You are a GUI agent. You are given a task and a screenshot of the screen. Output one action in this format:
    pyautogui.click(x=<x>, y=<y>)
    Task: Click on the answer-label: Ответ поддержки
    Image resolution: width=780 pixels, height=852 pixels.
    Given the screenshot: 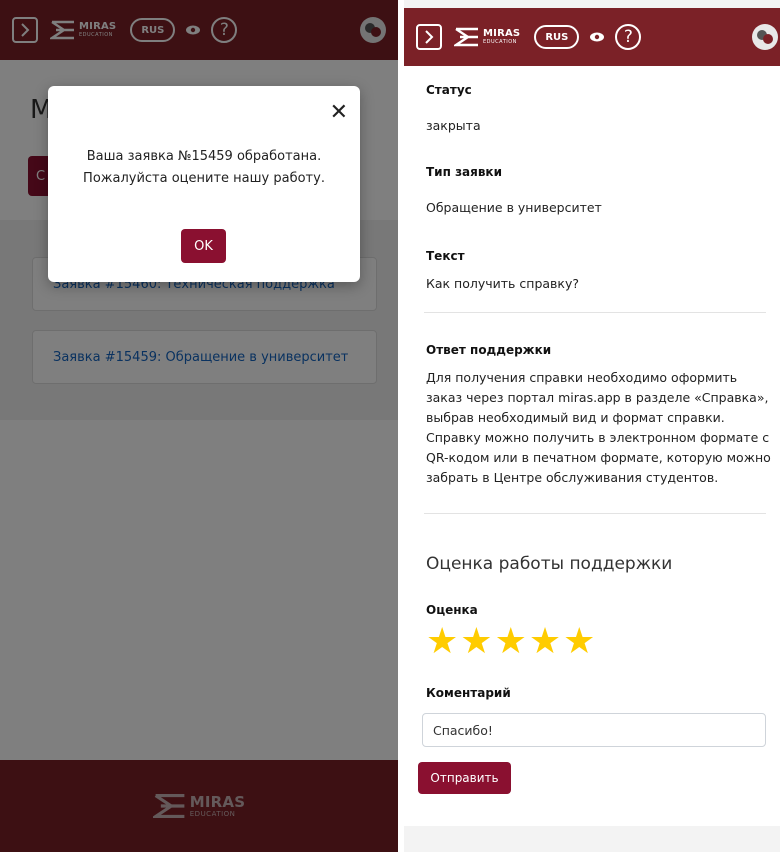 What is the action you would take?
    pyautogui.click(x=489, y=350)
    